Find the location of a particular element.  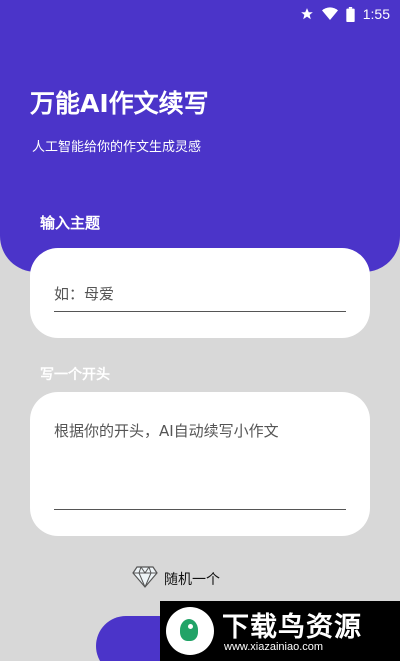

topic-label: 输入主题 is located at coordinates (70, 223).